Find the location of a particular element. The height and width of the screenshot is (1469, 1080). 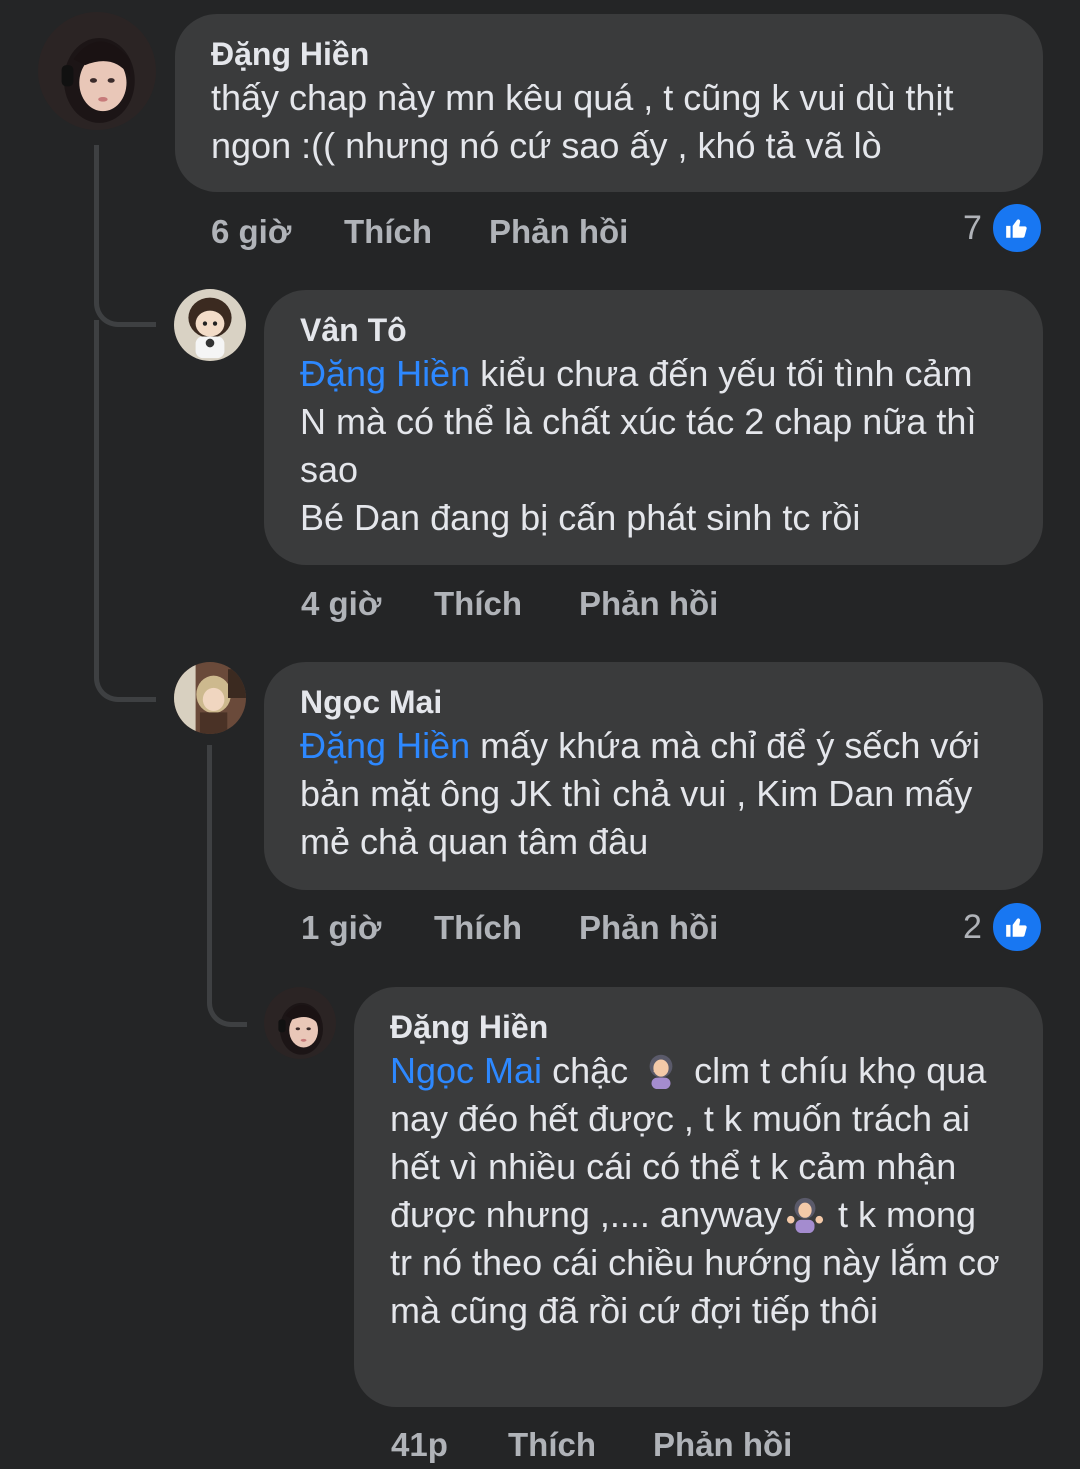

avatar-character-image is located at coordinates (210, 698).